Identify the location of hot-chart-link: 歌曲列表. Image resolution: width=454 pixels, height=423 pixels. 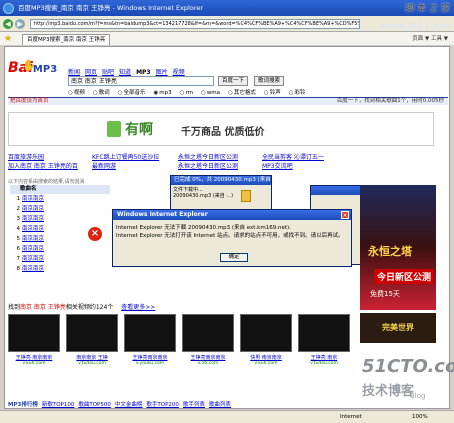
(220, 405).